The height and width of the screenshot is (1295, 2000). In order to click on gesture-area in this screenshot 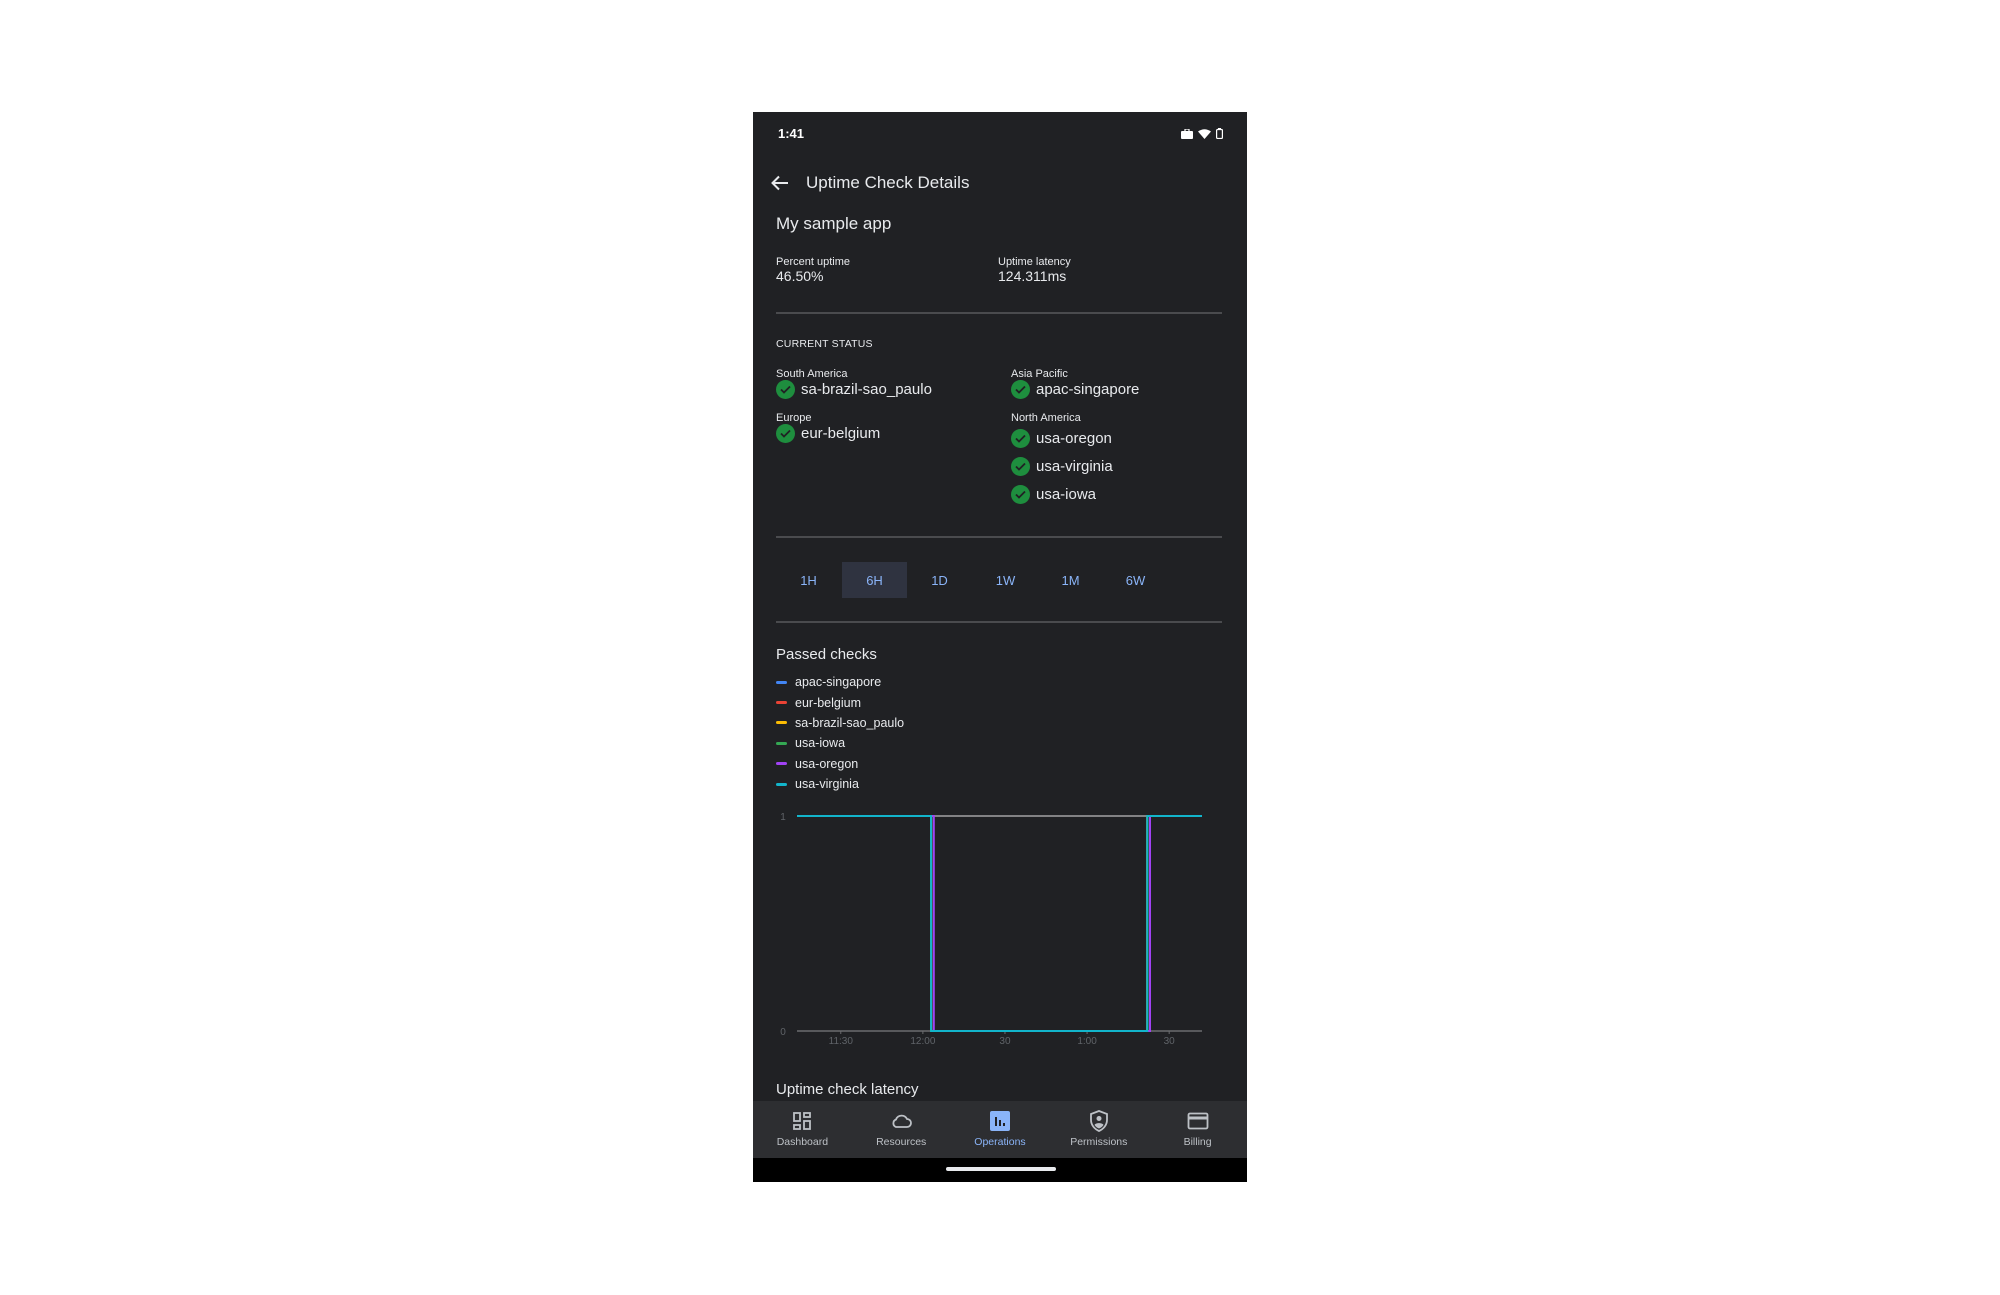, I will do `click(1000, 1170)`.